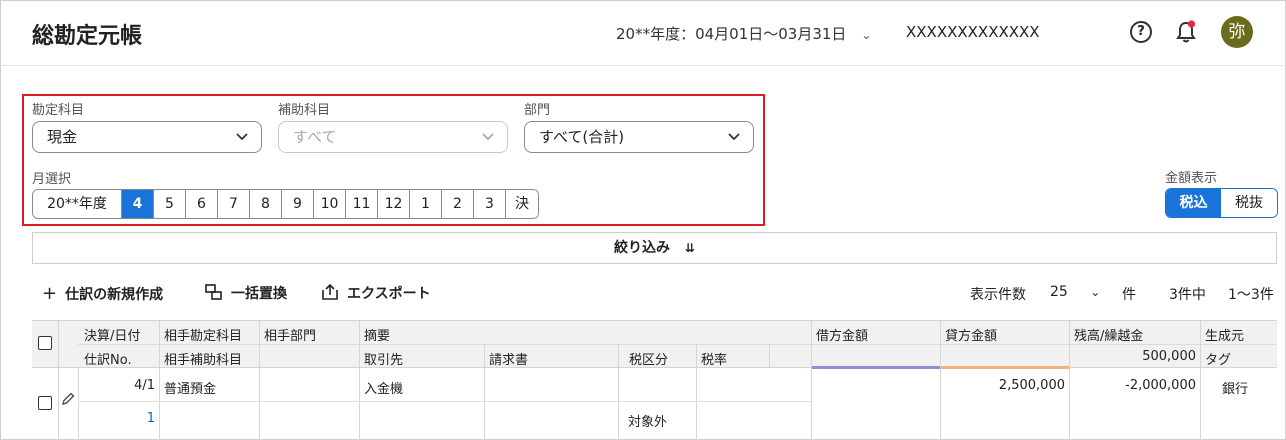 This screenshot has width=1286, height=440. What do you see at coordinates (298, 204) in the screenshot?
I see `month-tab-9: 9` at bounding box center [298, 204].